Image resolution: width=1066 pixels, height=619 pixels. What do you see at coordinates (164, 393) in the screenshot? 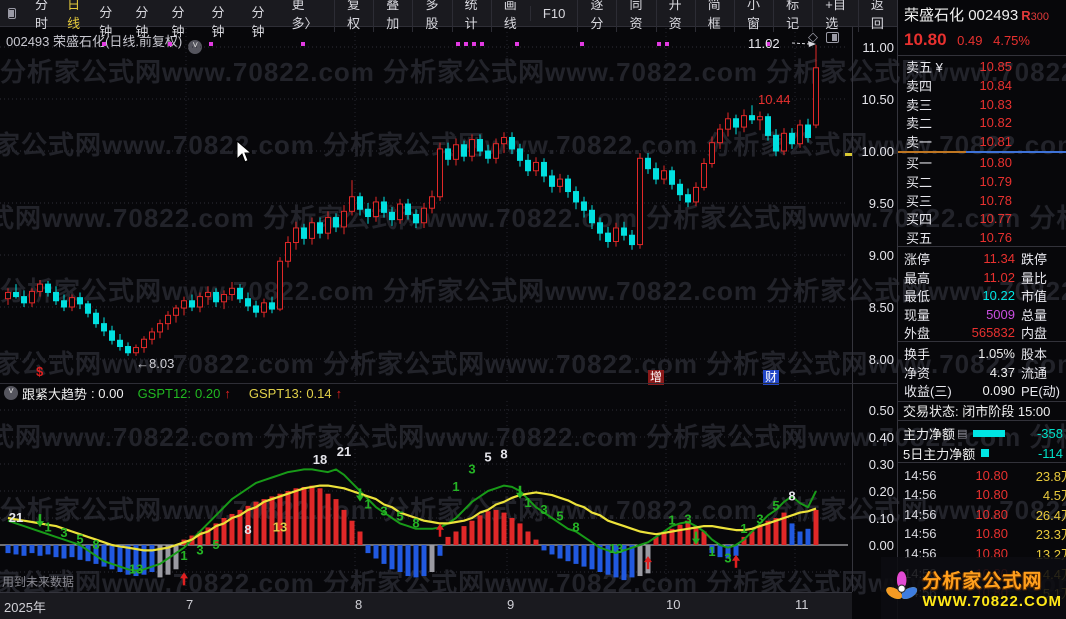
I see `gspt12-label: GSPT12:` at bounding box center [164, 393].